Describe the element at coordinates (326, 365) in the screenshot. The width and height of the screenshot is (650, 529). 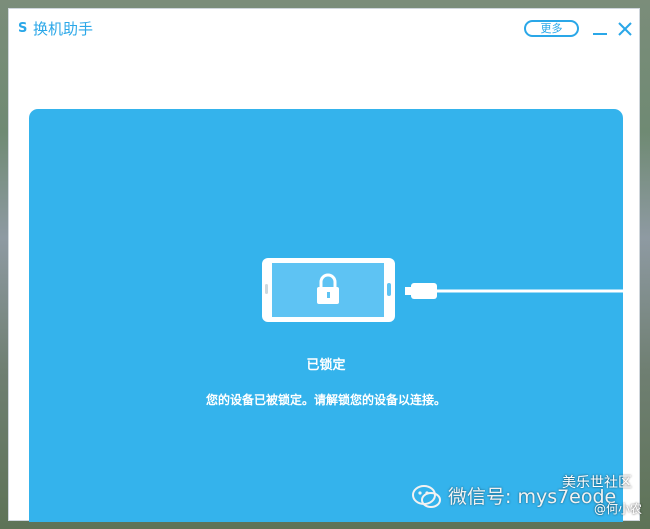
I see `status-title: 已锁定` at that location.